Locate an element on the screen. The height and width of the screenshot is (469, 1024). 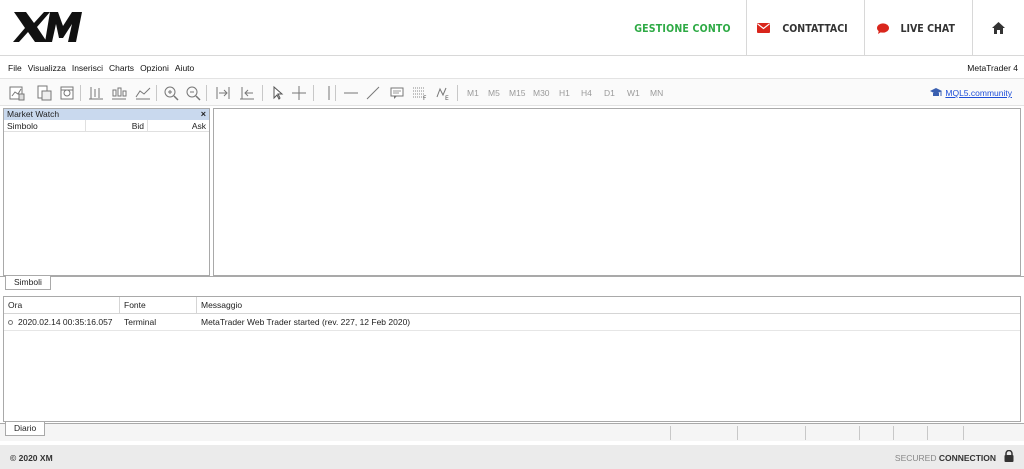
live-chat-label: LIVE CHAT is located at coordinates (928, 28).